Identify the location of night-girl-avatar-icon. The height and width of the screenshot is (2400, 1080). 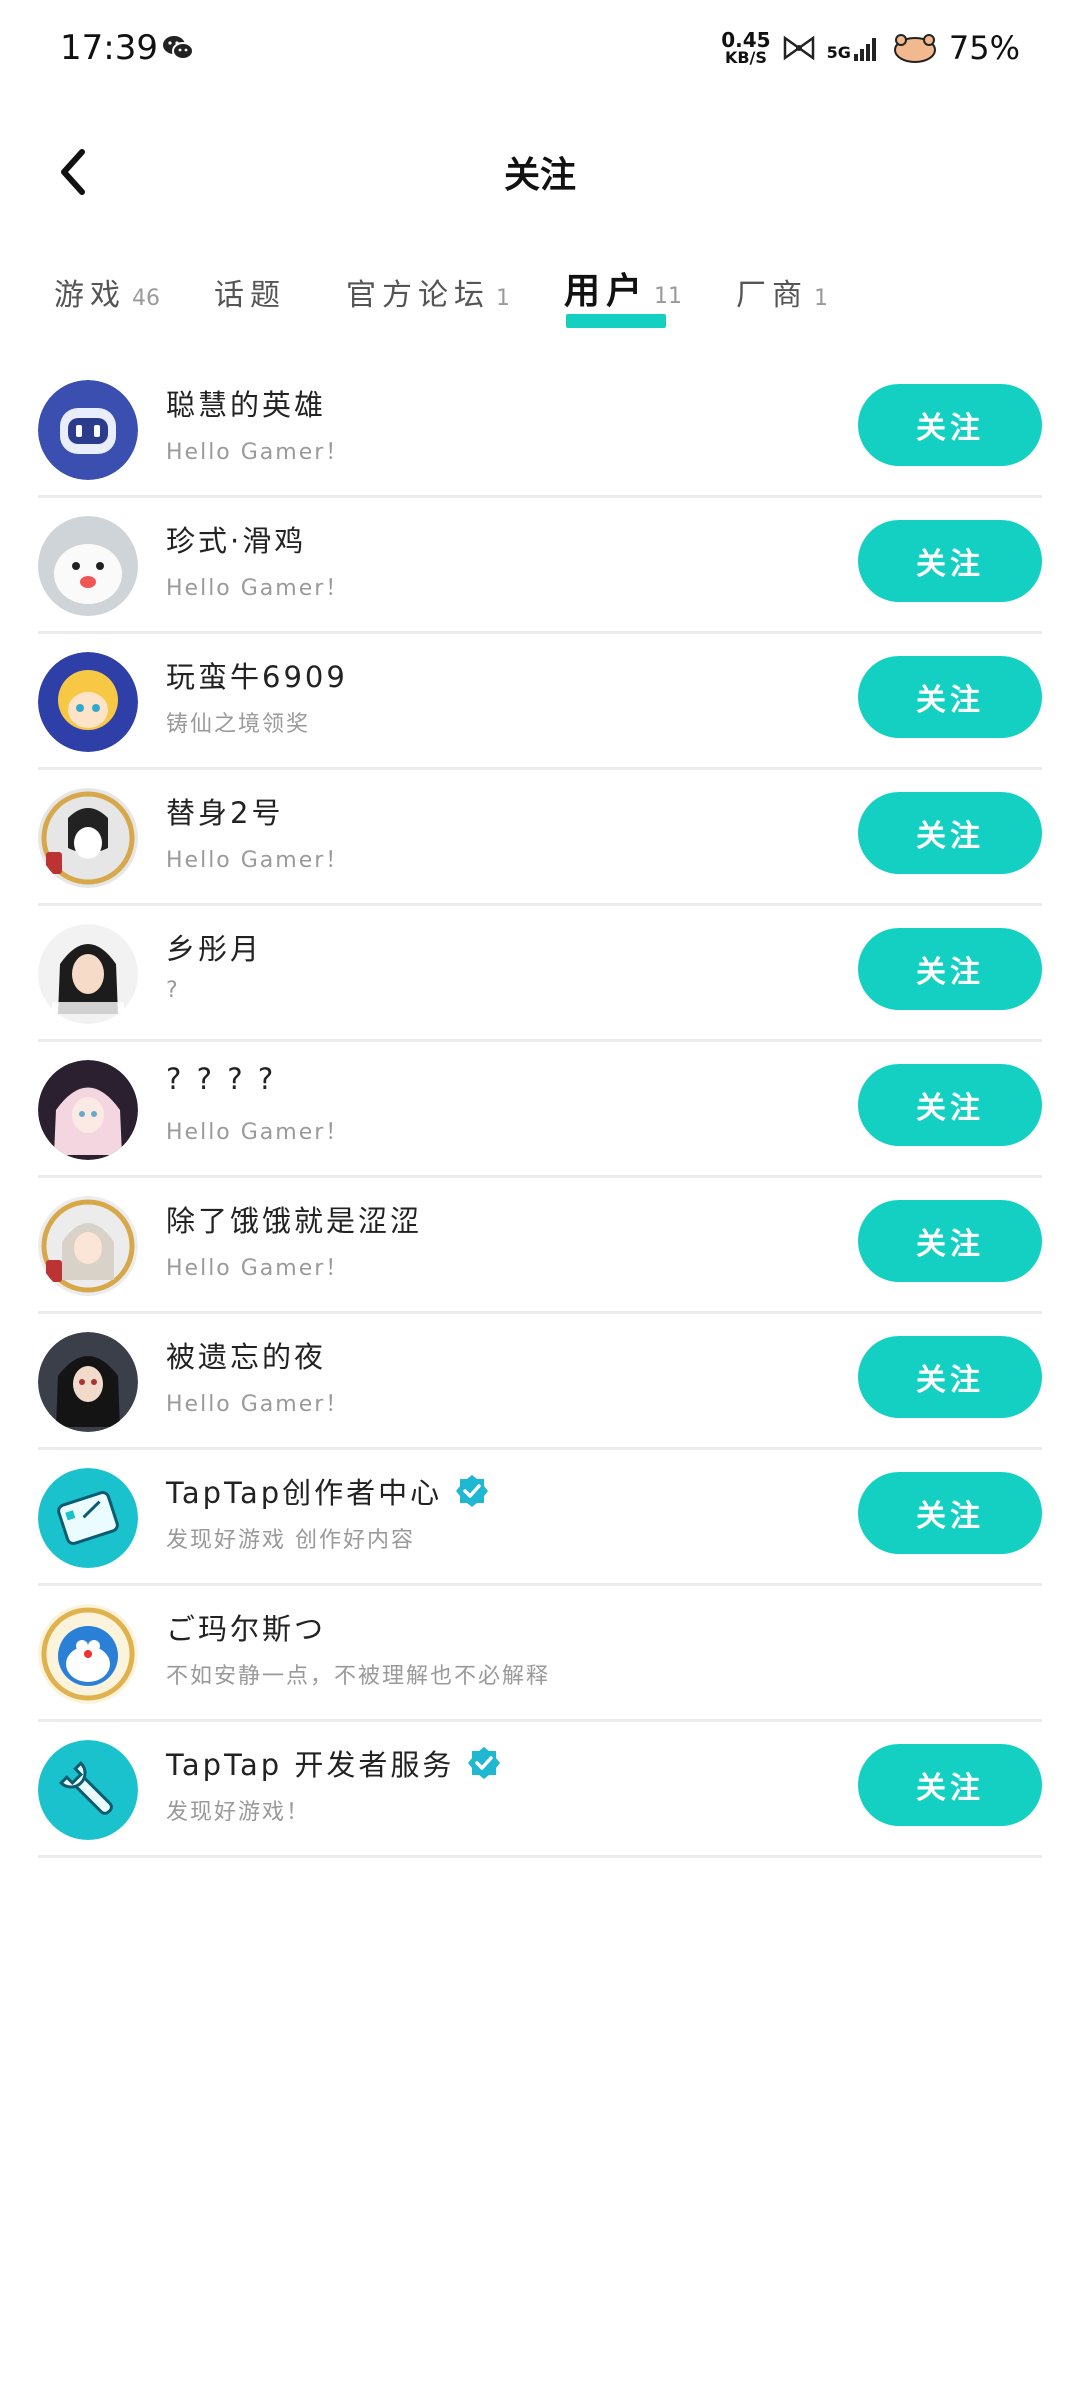
(88, 1382).